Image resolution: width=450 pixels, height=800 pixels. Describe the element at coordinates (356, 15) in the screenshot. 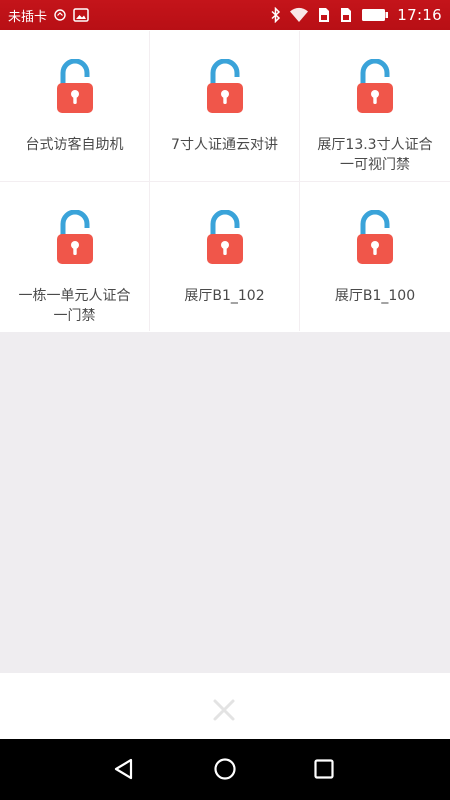

I see `status-right: 17:16` at that location.